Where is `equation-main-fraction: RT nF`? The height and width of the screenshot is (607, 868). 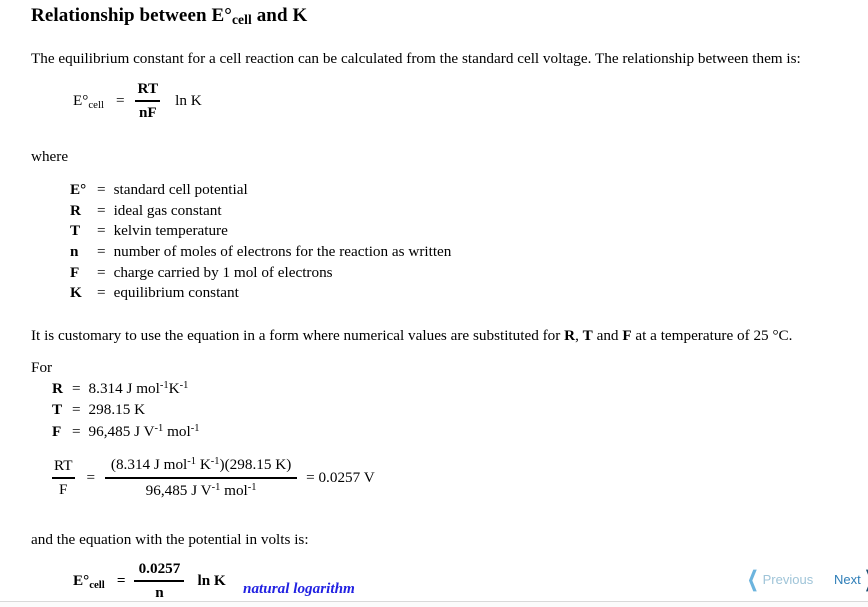
equation-main-fraction: RT nF is located at coordinates (148, 101).